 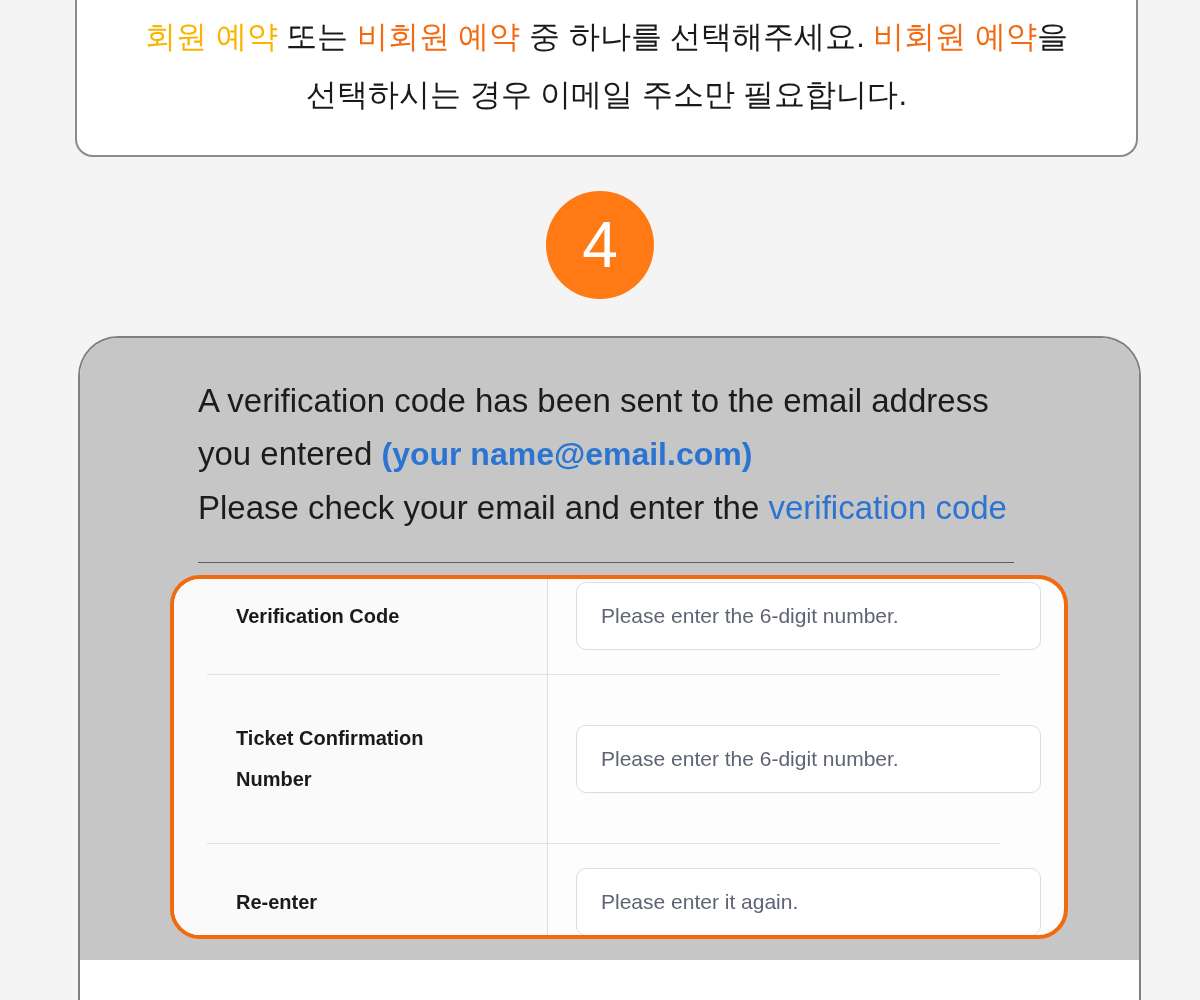 What do you see at coordinates (318, 616) in the screenshot?
I see `field-label: Verification Code` at bounding box center [318, 616].